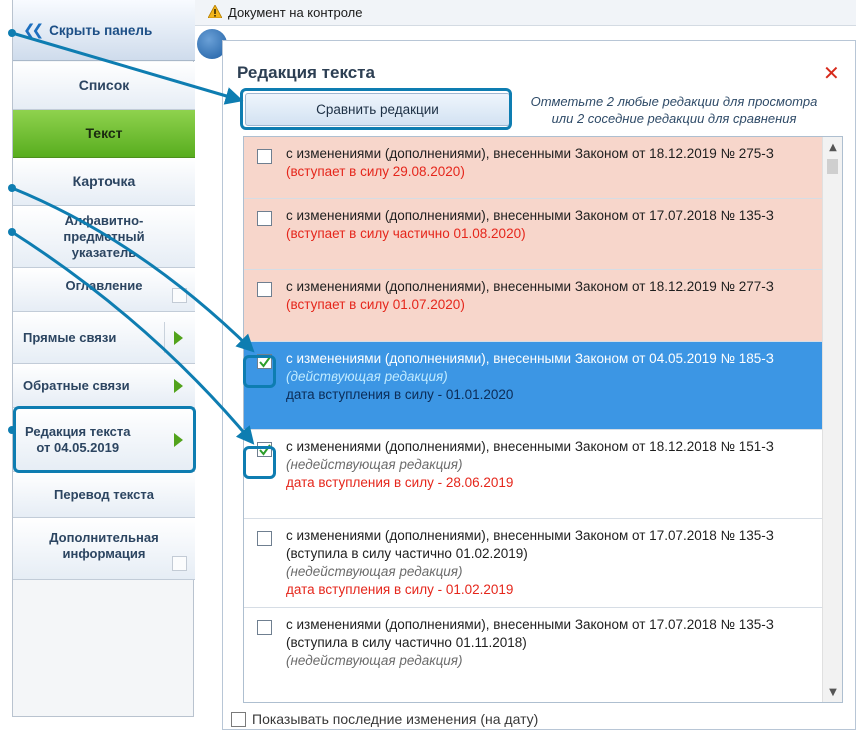 The image size is (856, 740). I want to click on show-last-changes-label: Показывать последние изменения (на дату), so click(395, 719).